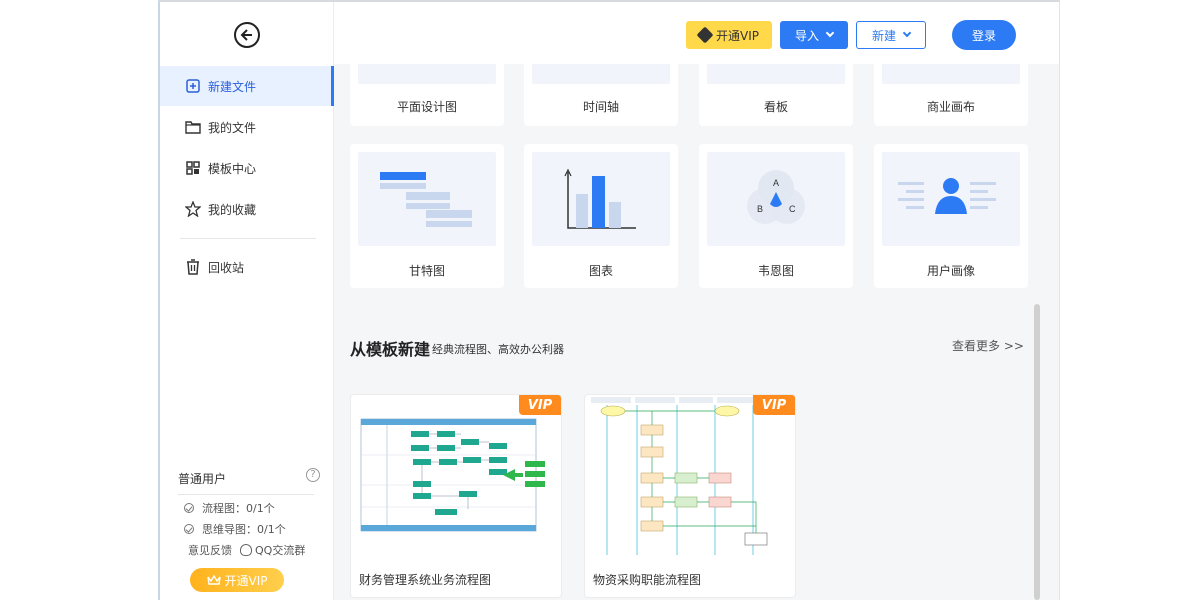  I want to click on template-card-finance: VIP 财务管理系统业务流程图, so click(456, 496).